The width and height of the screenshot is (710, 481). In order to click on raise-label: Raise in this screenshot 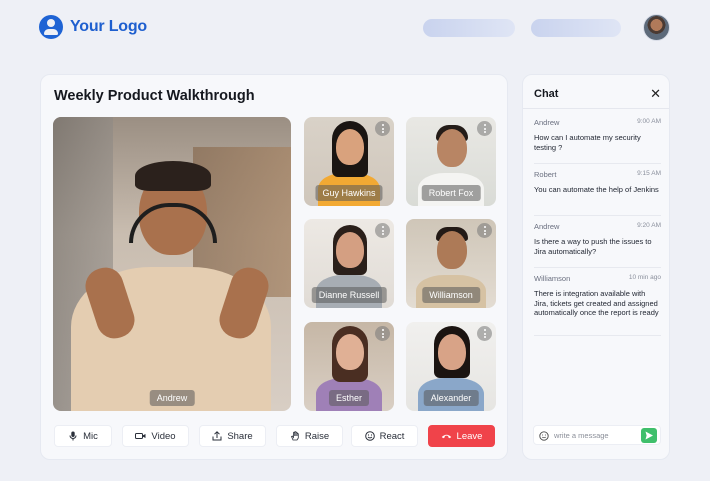, I will do `click(317, 436)`.